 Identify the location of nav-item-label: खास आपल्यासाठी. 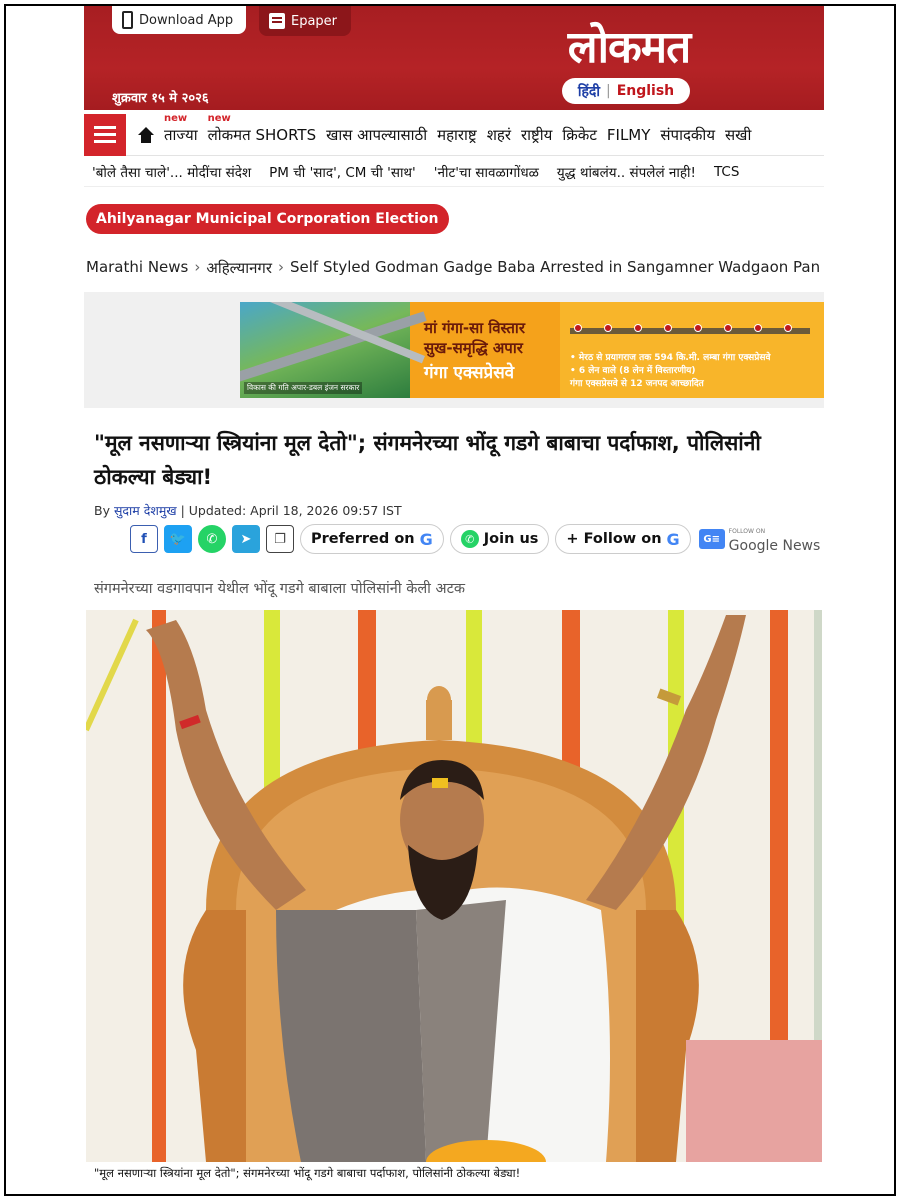
(377, 134).